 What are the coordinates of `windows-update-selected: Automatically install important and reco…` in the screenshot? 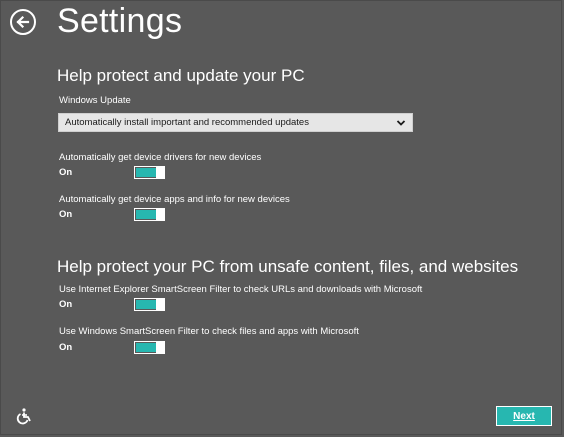 It's located at (187, 122).